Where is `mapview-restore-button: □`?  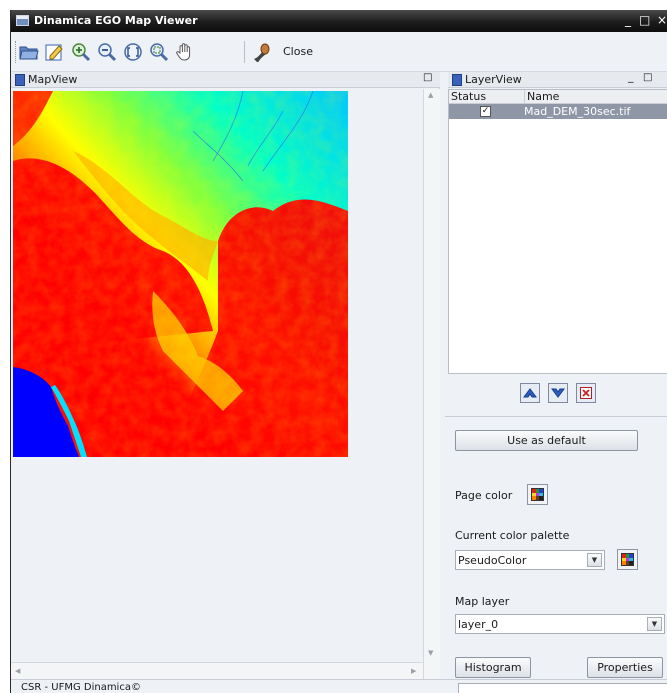
mapview-restore-button: □ is located at coordinates (427, 77).